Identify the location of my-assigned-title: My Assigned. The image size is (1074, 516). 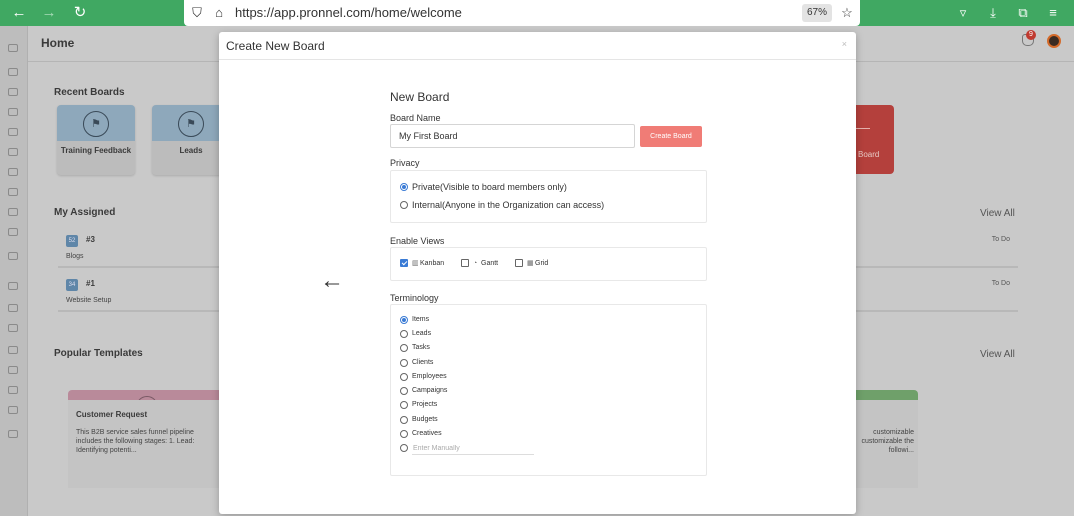
(85, 212).